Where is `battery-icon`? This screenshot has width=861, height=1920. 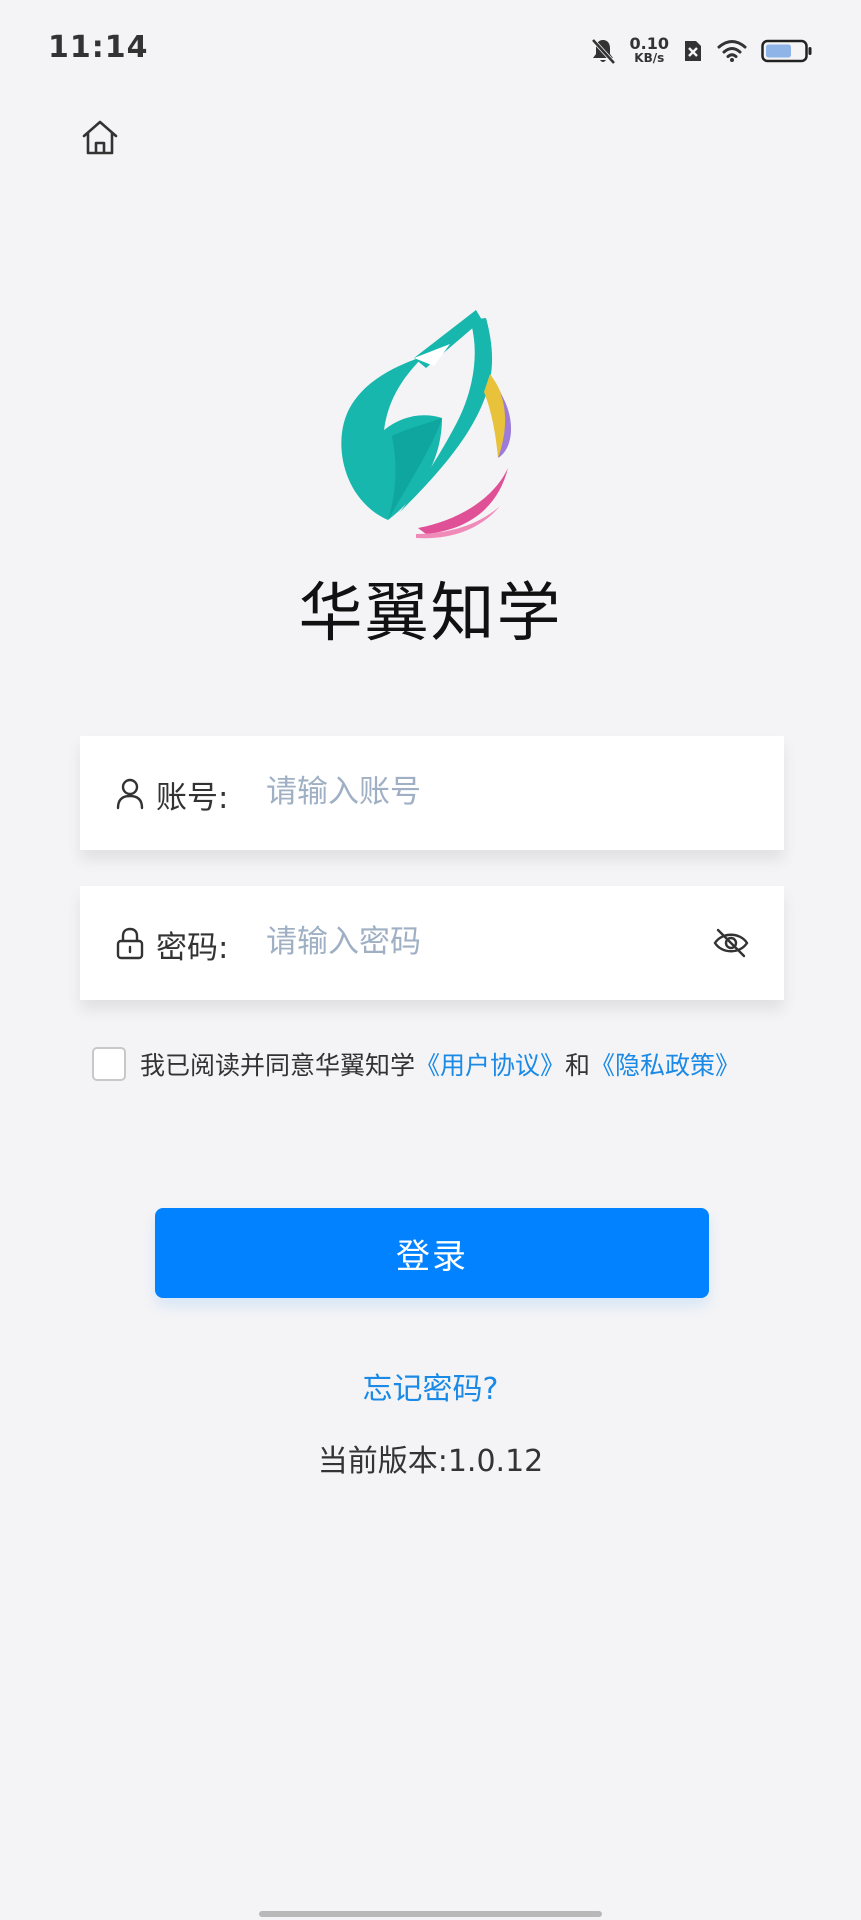
battery-icon is located at coordinates (786, 51).